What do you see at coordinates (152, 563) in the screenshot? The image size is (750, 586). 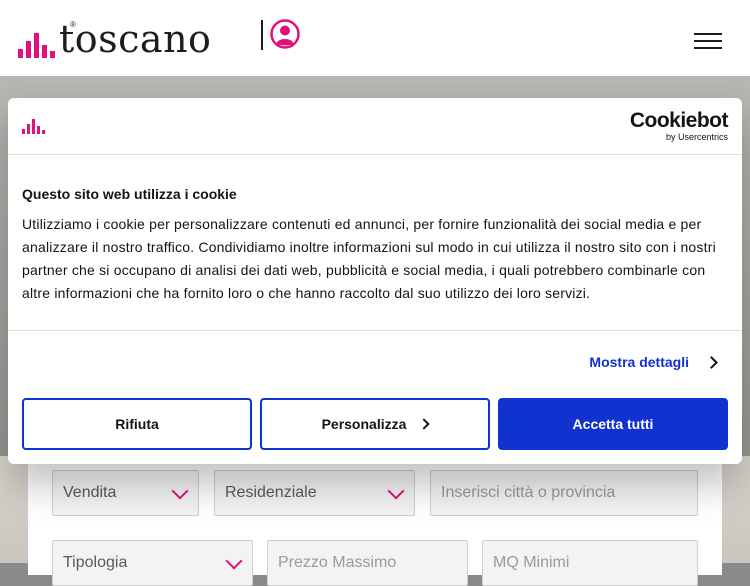 I see `type-select: Tipologia` at bounding box center [152, 563].